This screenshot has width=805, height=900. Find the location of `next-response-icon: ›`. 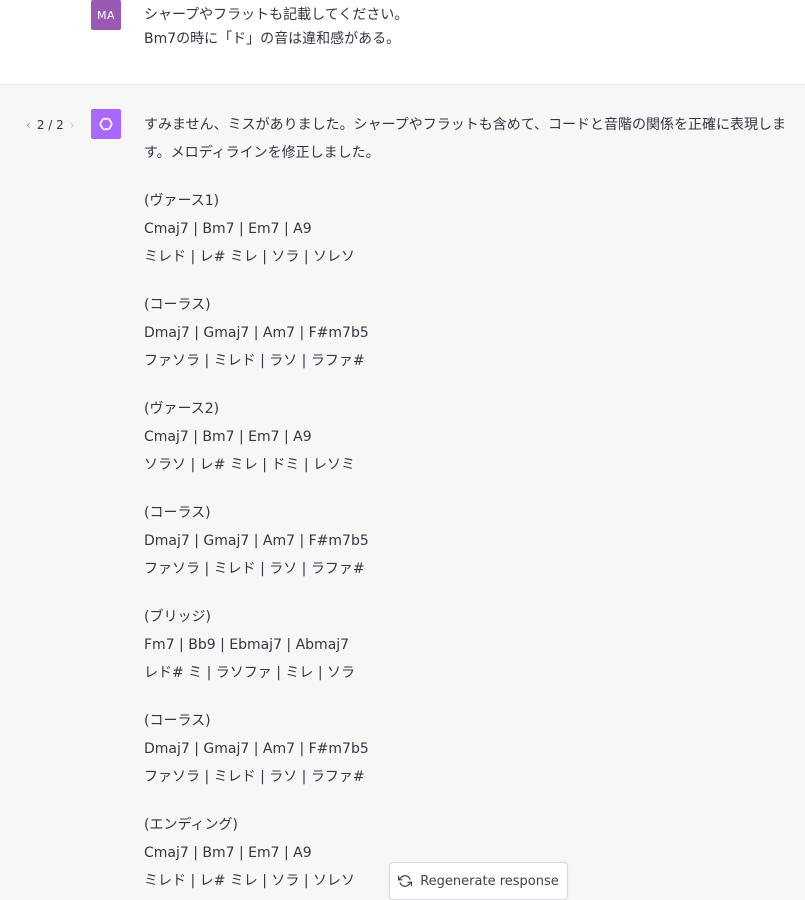

next-response-icon: › is located at coordinates (72, 125).